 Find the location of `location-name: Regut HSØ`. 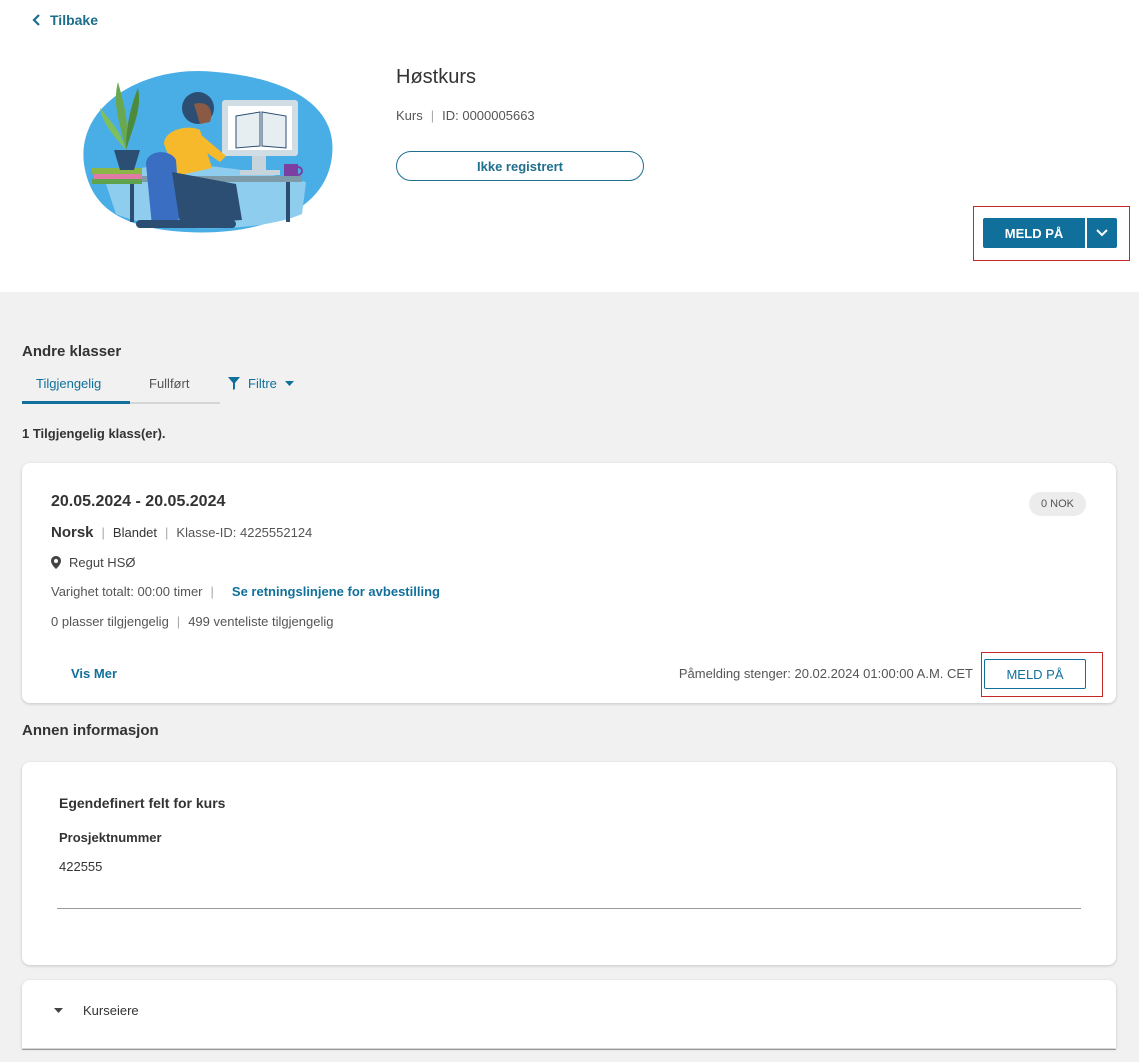

location-name: Regut HSØ is located at coordinates (102, 562).